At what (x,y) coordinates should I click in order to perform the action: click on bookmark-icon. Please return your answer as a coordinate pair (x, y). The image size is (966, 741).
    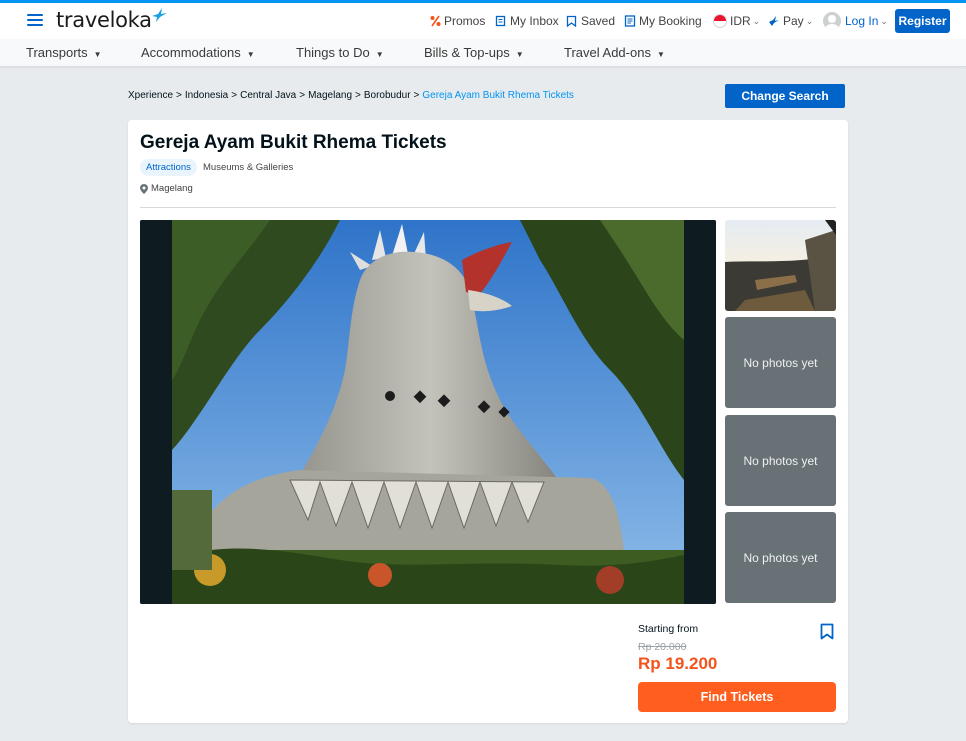
    Looking at the image, I should click on (827, 631).